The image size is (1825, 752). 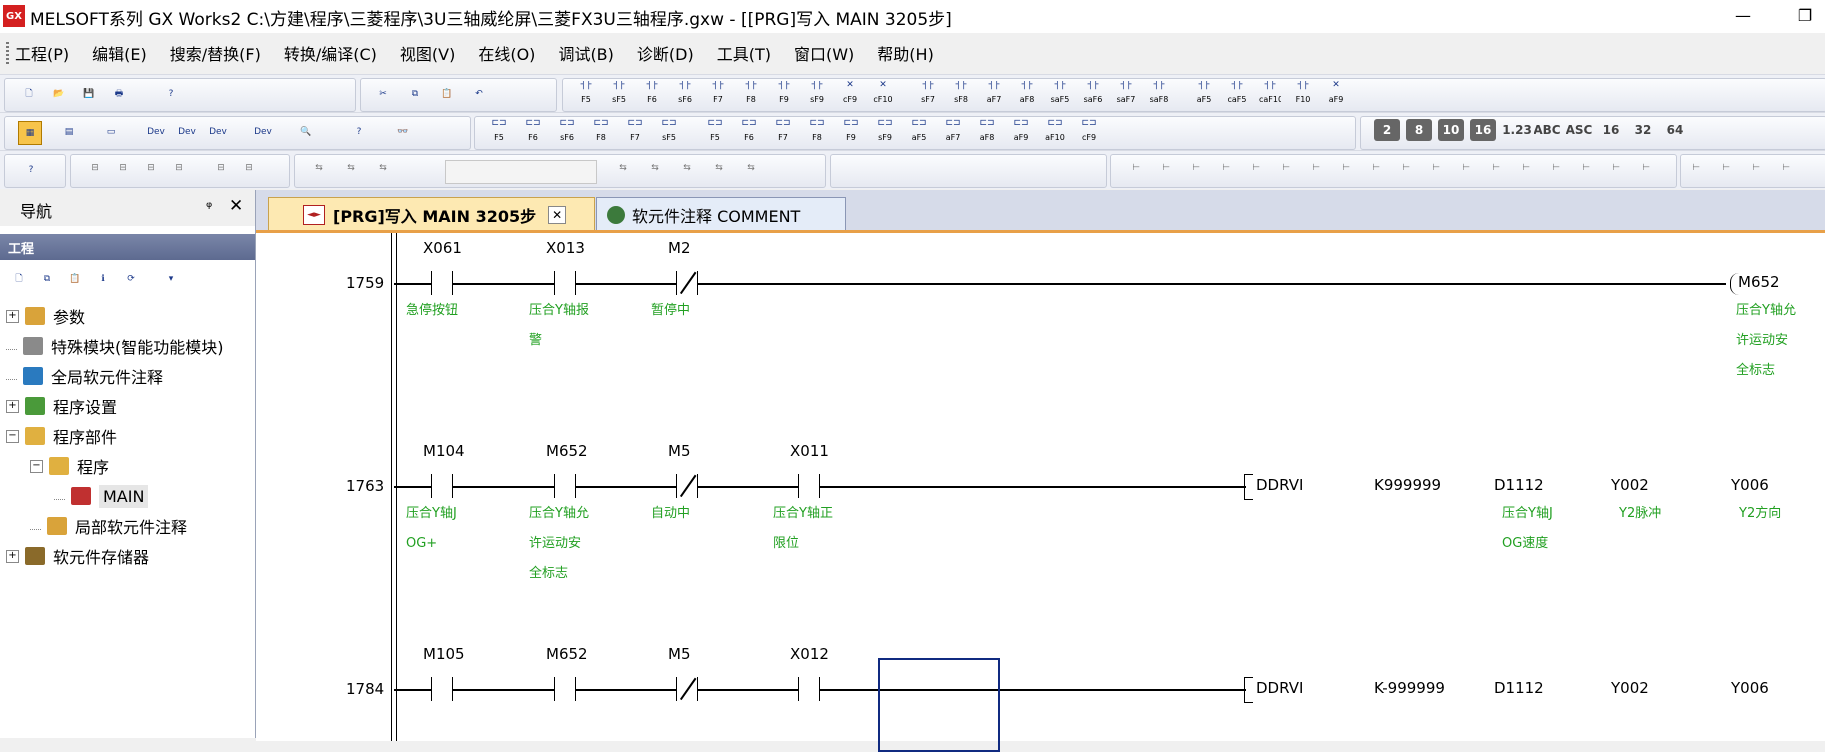 What do you see at coordinates (1786, 168) in the screenshot?
I see `fbd-tool-21-icon: ⊢` at bounding box center [1786, 168].